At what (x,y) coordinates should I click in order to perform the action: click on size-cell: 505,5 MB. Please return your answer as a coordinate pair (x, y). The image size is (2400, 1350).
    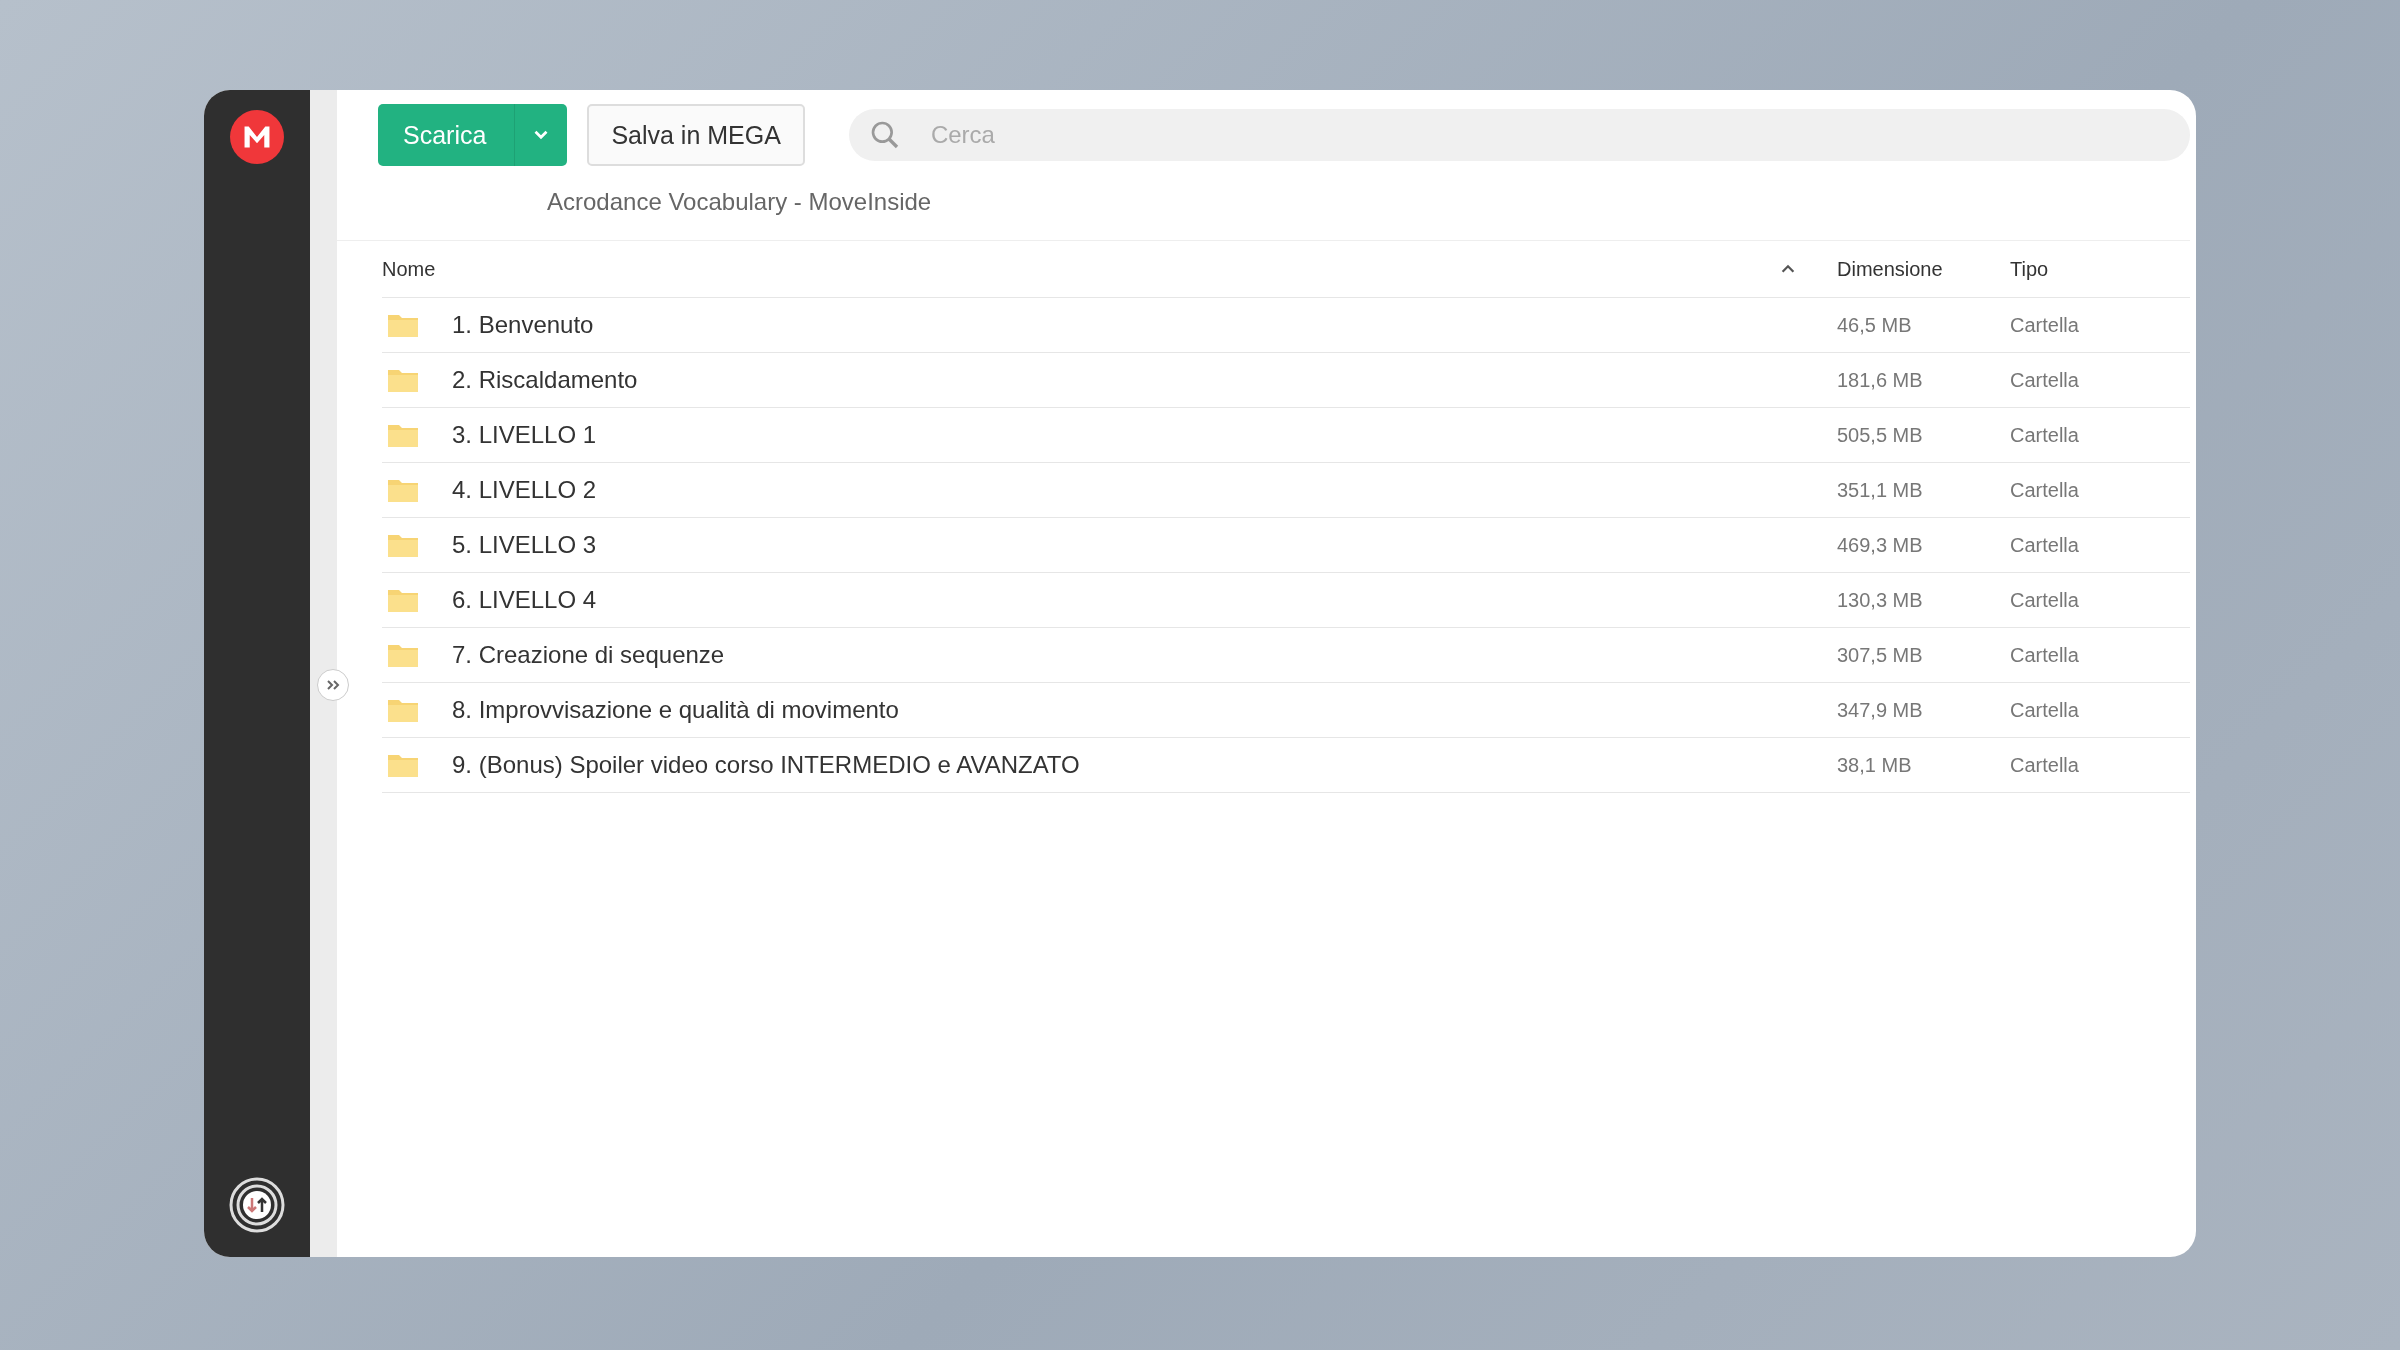
    Looking at the image, I should click on (1880, 434).